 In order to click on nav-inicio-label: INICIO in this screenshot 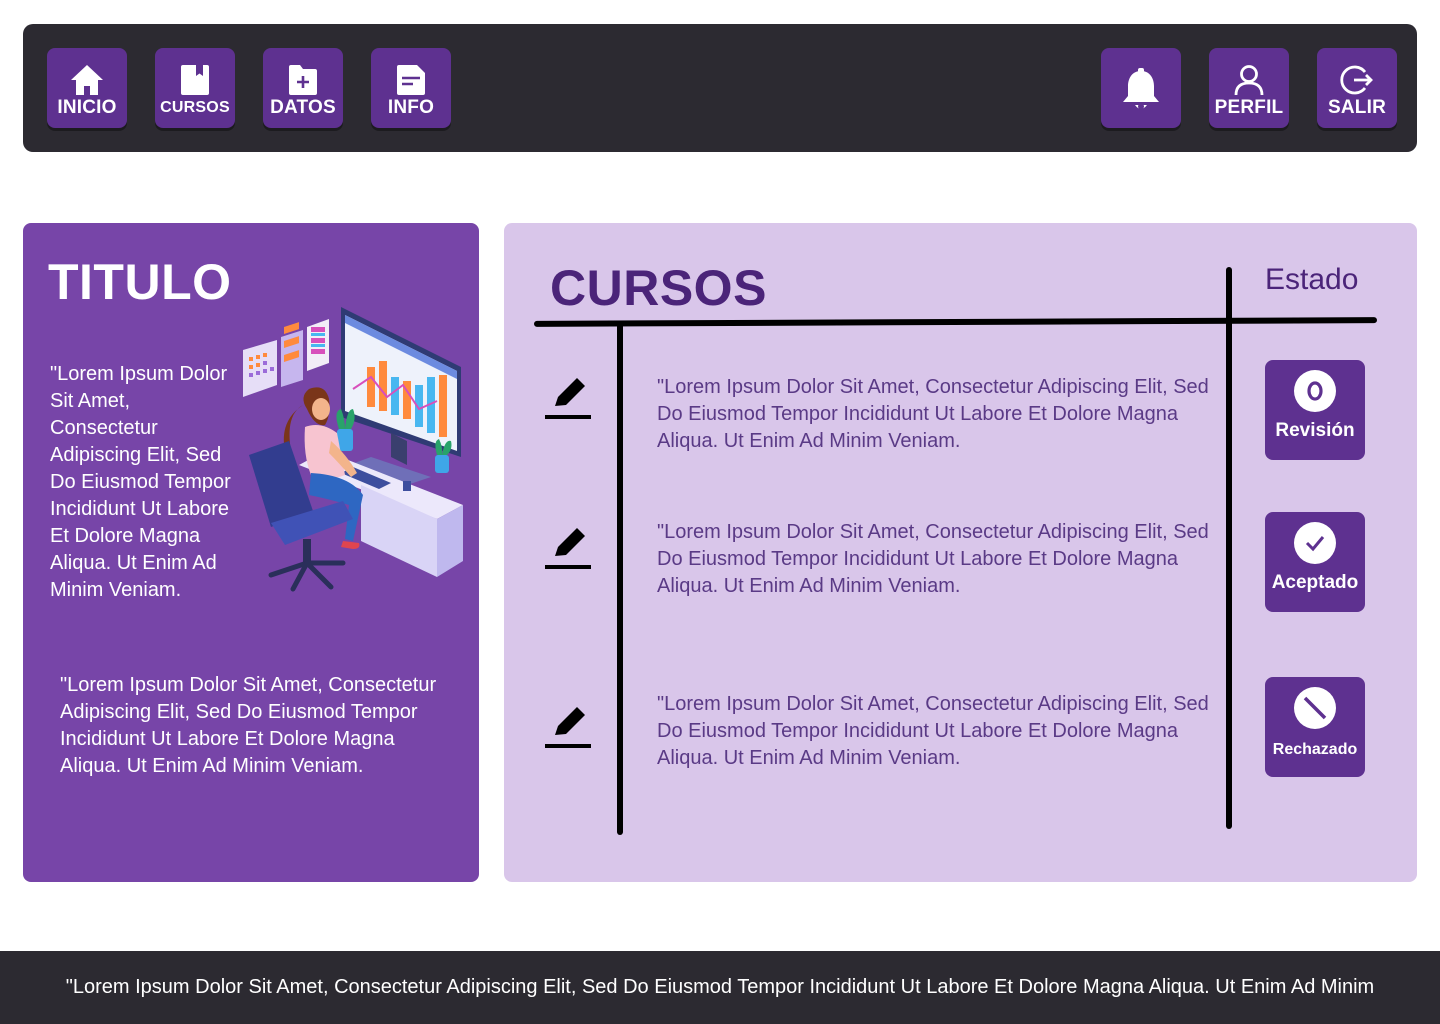, I will do `click(87, 107)`.